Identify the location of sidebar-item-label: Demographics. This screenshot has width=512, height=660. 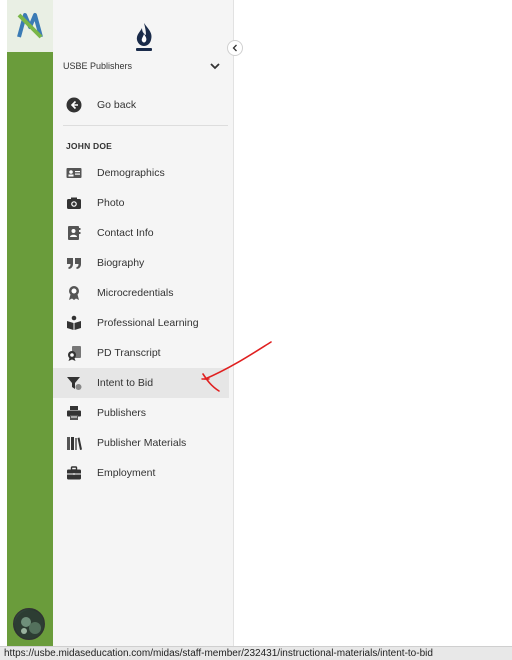
(131, 173).